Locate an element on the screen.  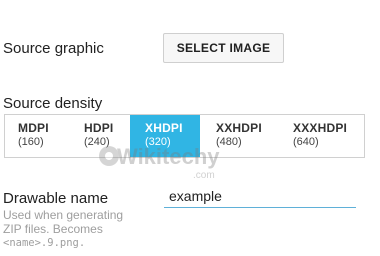
drawable-name-label: Drawable name is located at coordinates (56, 198).